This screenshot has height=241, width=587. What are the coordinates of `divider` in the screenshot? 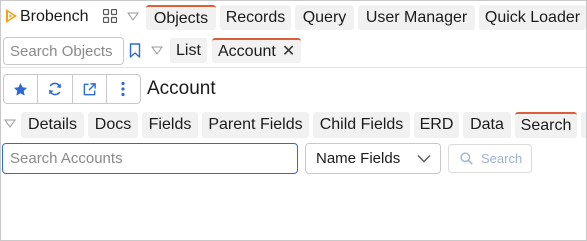 It's located at (293, 67).